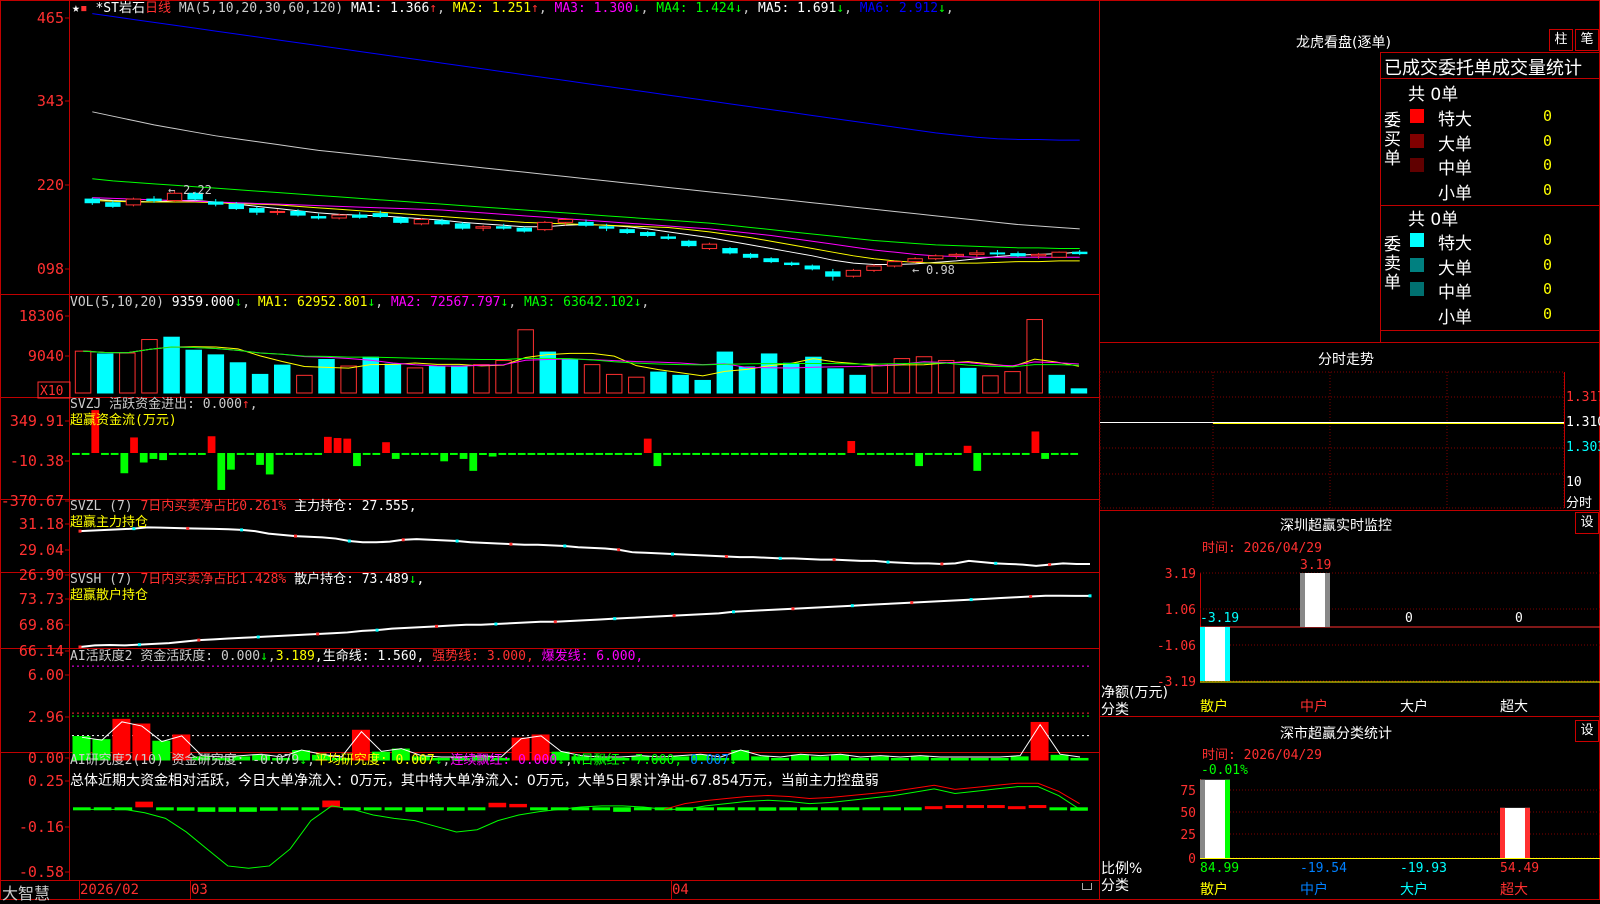 The height and width of the screenshot is (904, 1600). What do you see at coordinates (1583, 422) in the screenshot?
I see `intraday-price: 1.310` at bounding box center [1583, 422].